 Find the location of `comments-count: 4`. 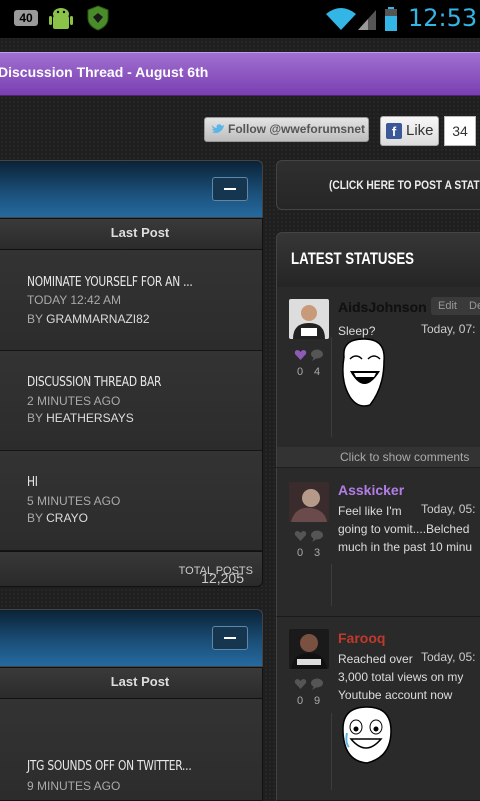

comments-count: 4 is located at coordinates (317, 372).